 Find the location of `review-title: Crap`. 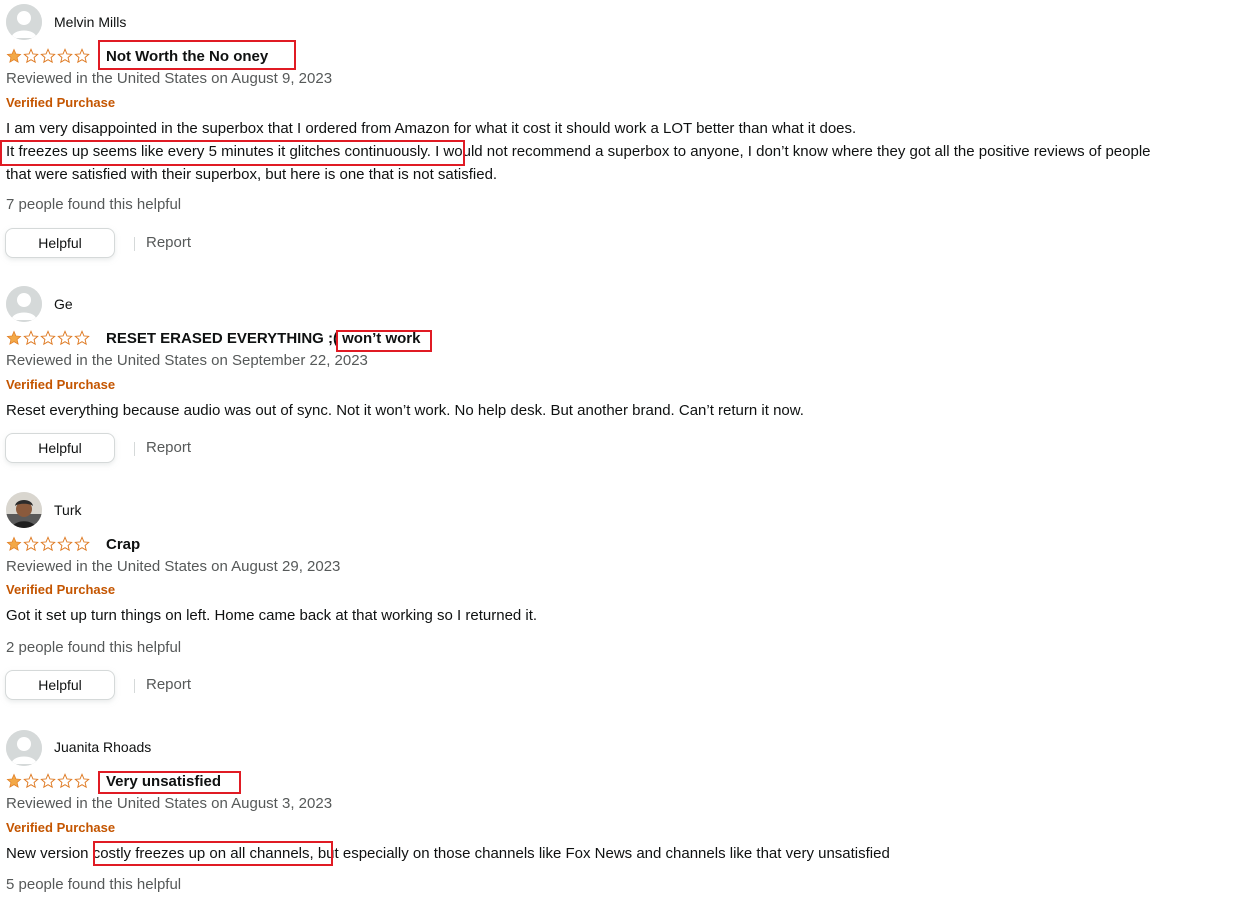

review-title: Crap is located at coordinates (123, 544).